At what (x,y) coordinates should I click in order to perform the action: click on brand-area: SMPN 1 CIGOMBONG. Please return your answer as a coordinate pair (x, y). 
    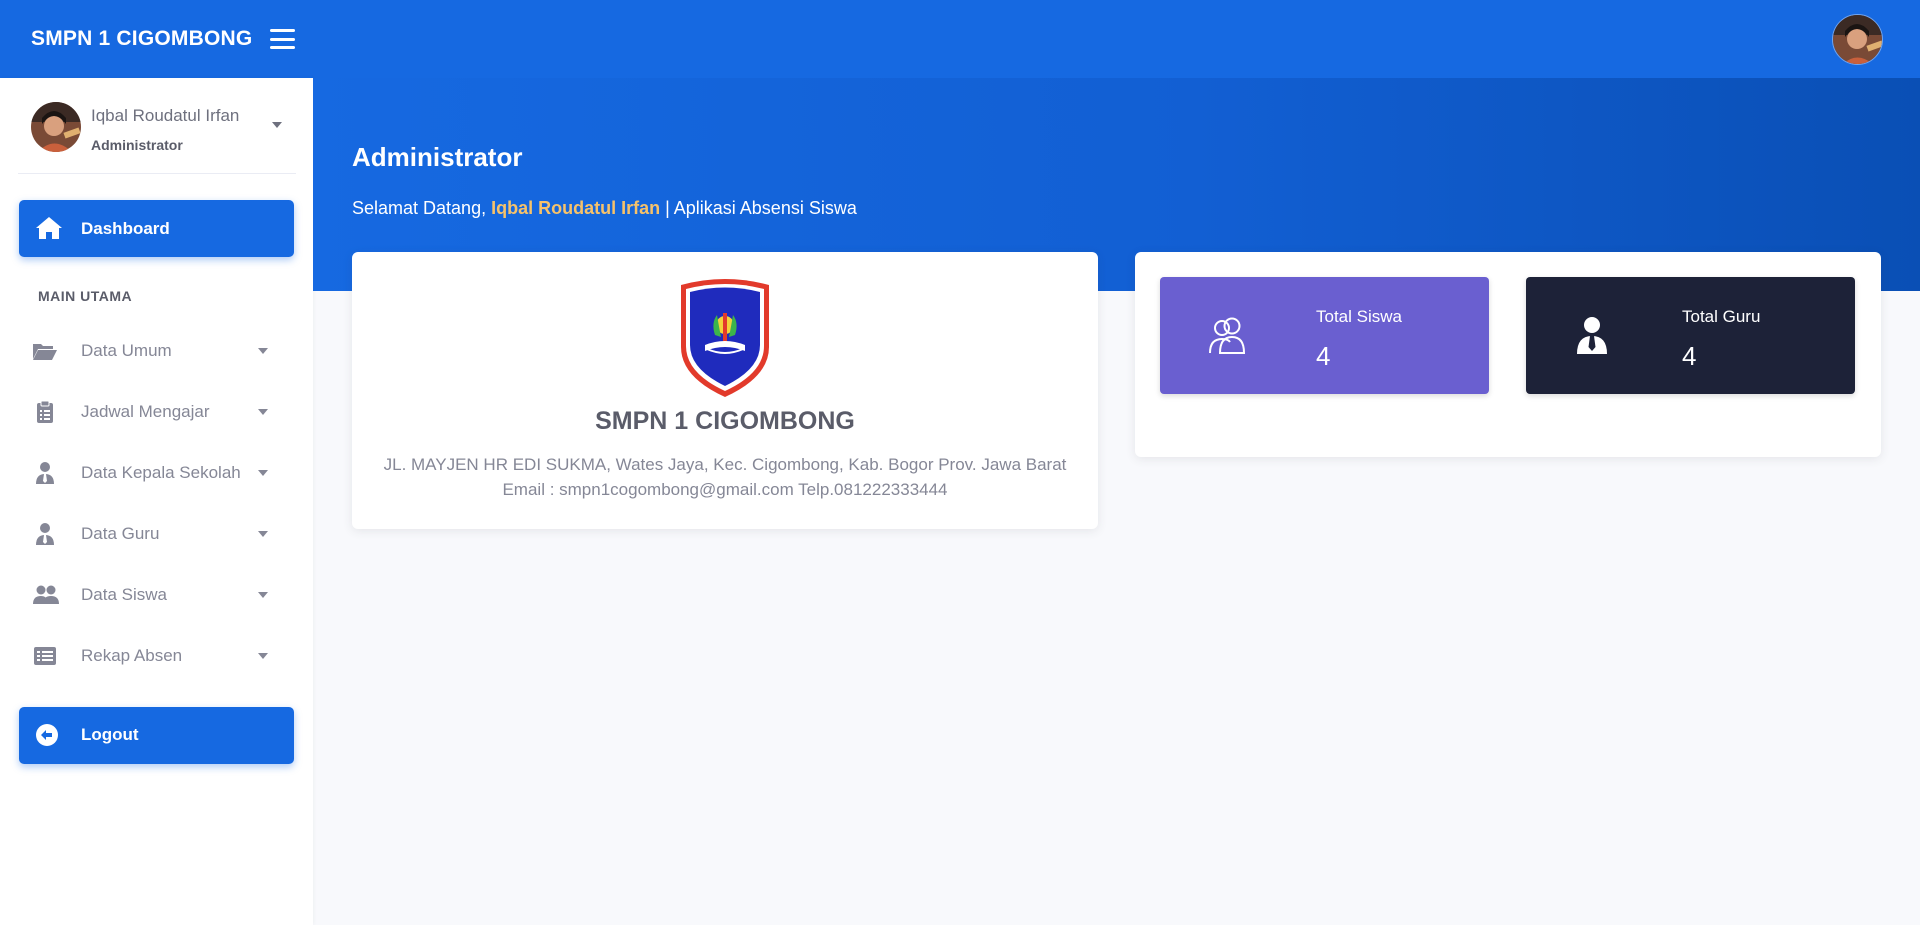
    Looking at the image, I should click on (156, 39).